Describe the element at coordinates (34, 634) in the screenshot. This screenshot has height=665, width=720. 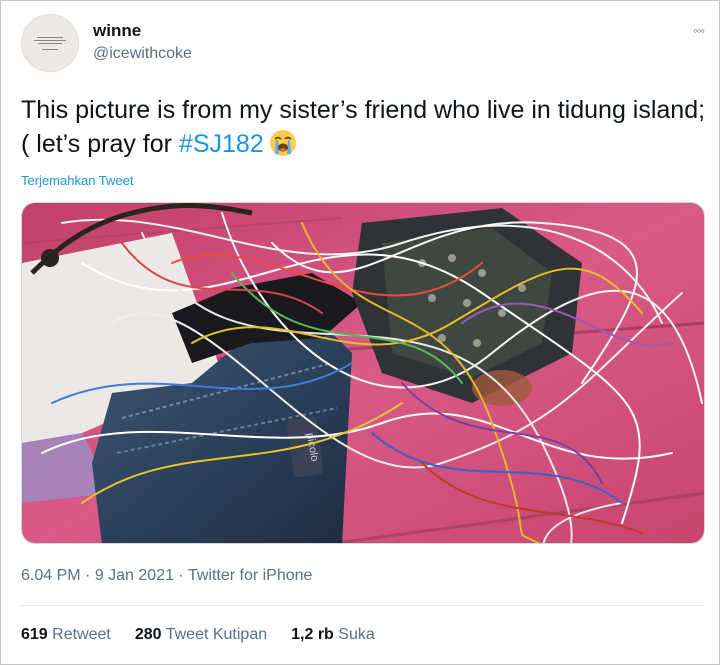
I see `retweets-count: 619` at that location.